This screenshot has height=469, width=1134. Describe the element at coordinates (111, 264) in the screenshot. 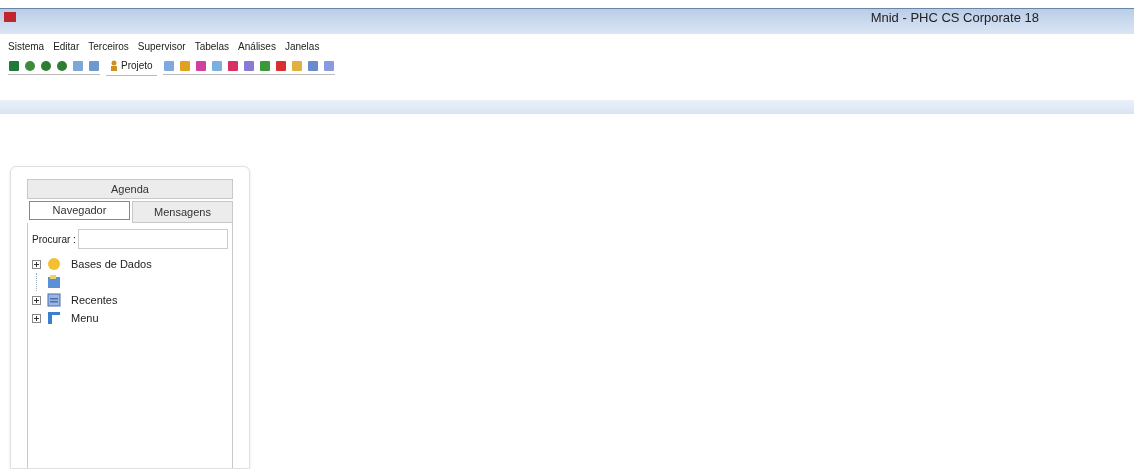

I see `tree-item: Bases de Dados` at that location.